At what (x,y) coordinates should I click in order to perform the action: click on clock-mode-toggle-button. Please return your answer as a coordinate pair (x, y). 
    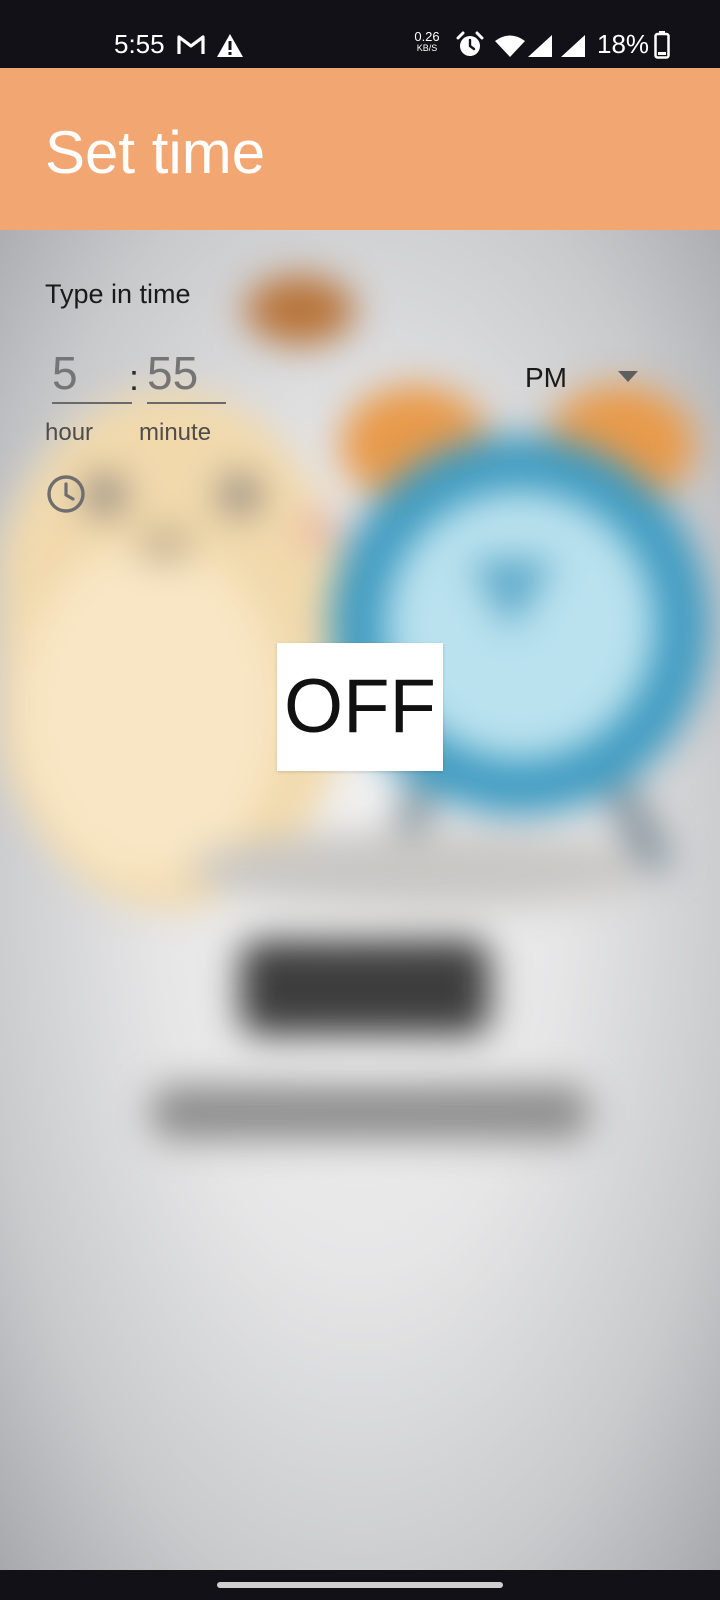
    Looking at the image, I should click on (66, 494).